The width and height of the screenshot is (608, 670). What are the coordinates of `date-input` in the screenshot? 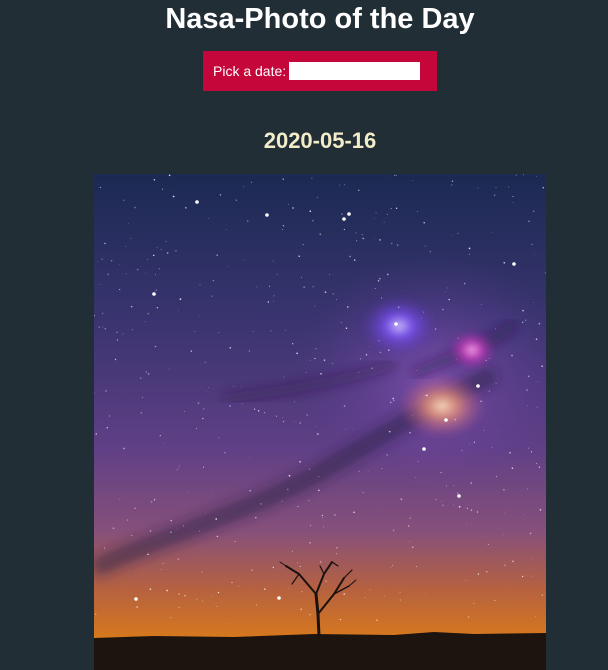 It's located at (355, 71).